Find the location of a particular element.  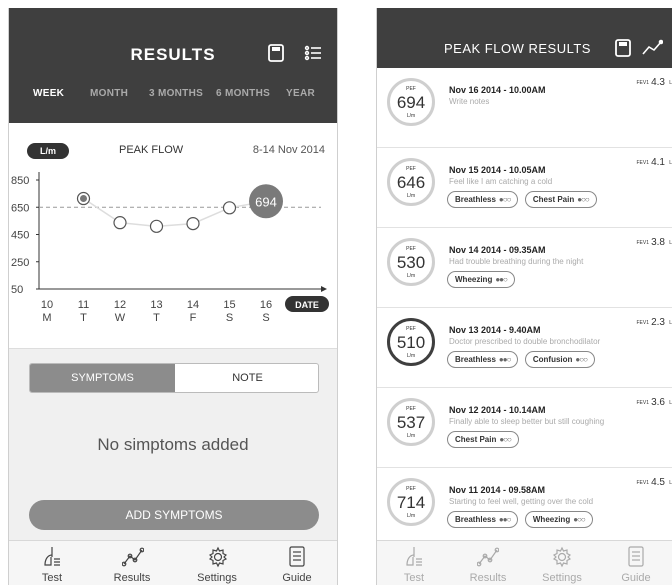

list-icon is located at coordinates (314, 54).